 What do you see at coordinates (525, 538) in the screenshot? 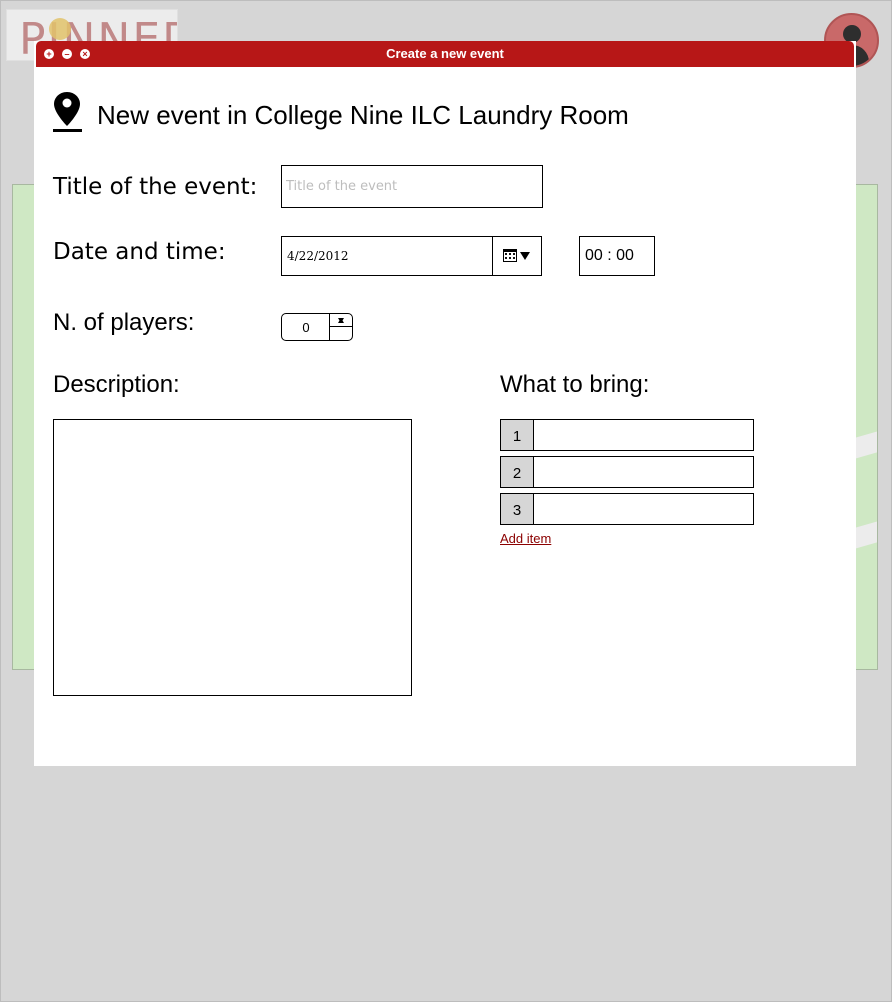
I see `add-item-link: Add item` at bounding box center [525, 538].